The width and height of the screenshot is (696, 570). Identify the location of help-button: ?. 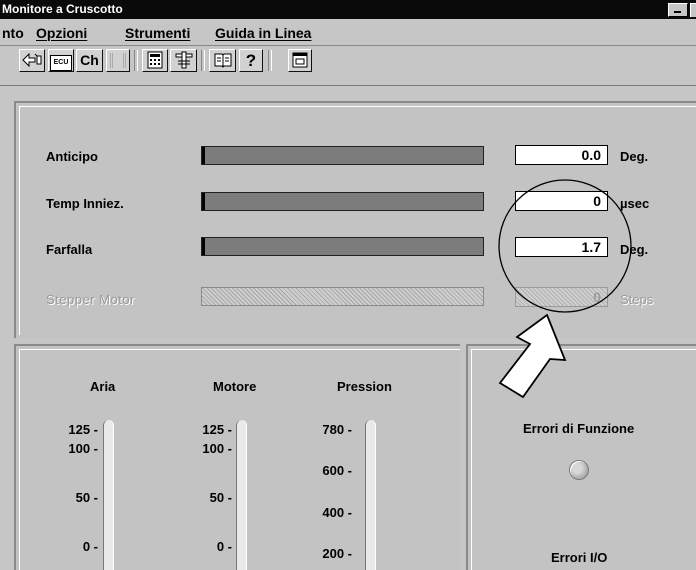
(251, 60).